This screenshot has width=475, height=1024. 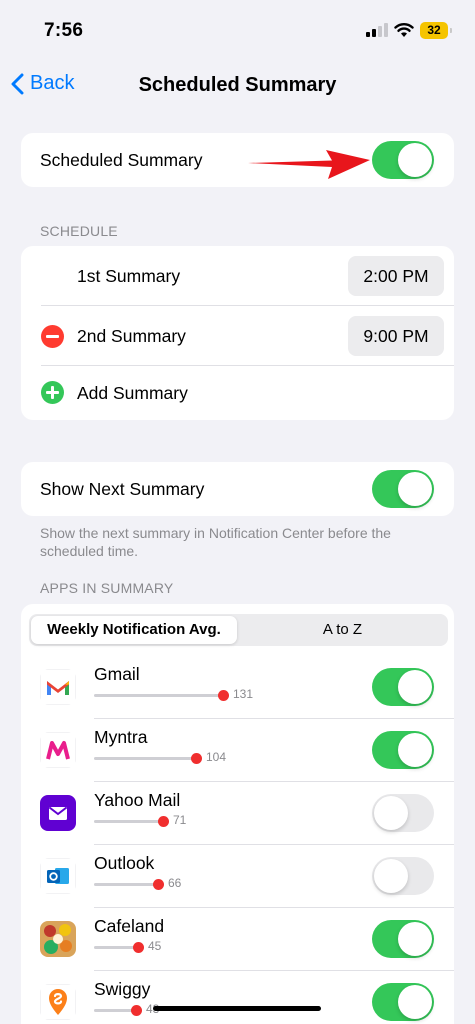 I want to click on scheduled-summary-card: Scheduled Summary, so click(x=237, y=160).